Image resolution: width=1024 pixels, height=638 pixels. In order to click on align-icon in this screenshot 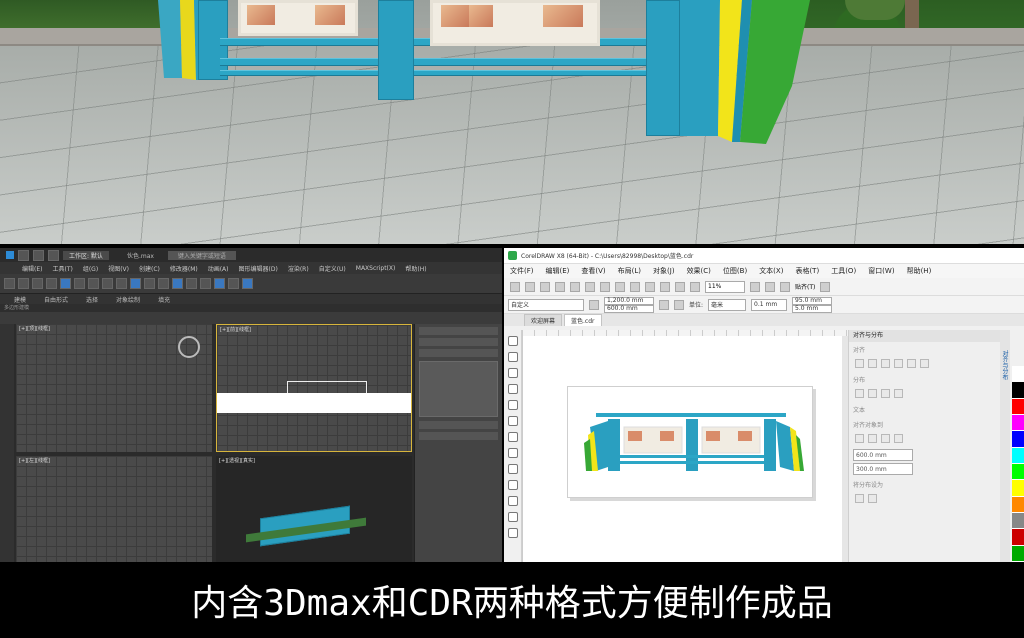, I will do `click(177, 283)`.